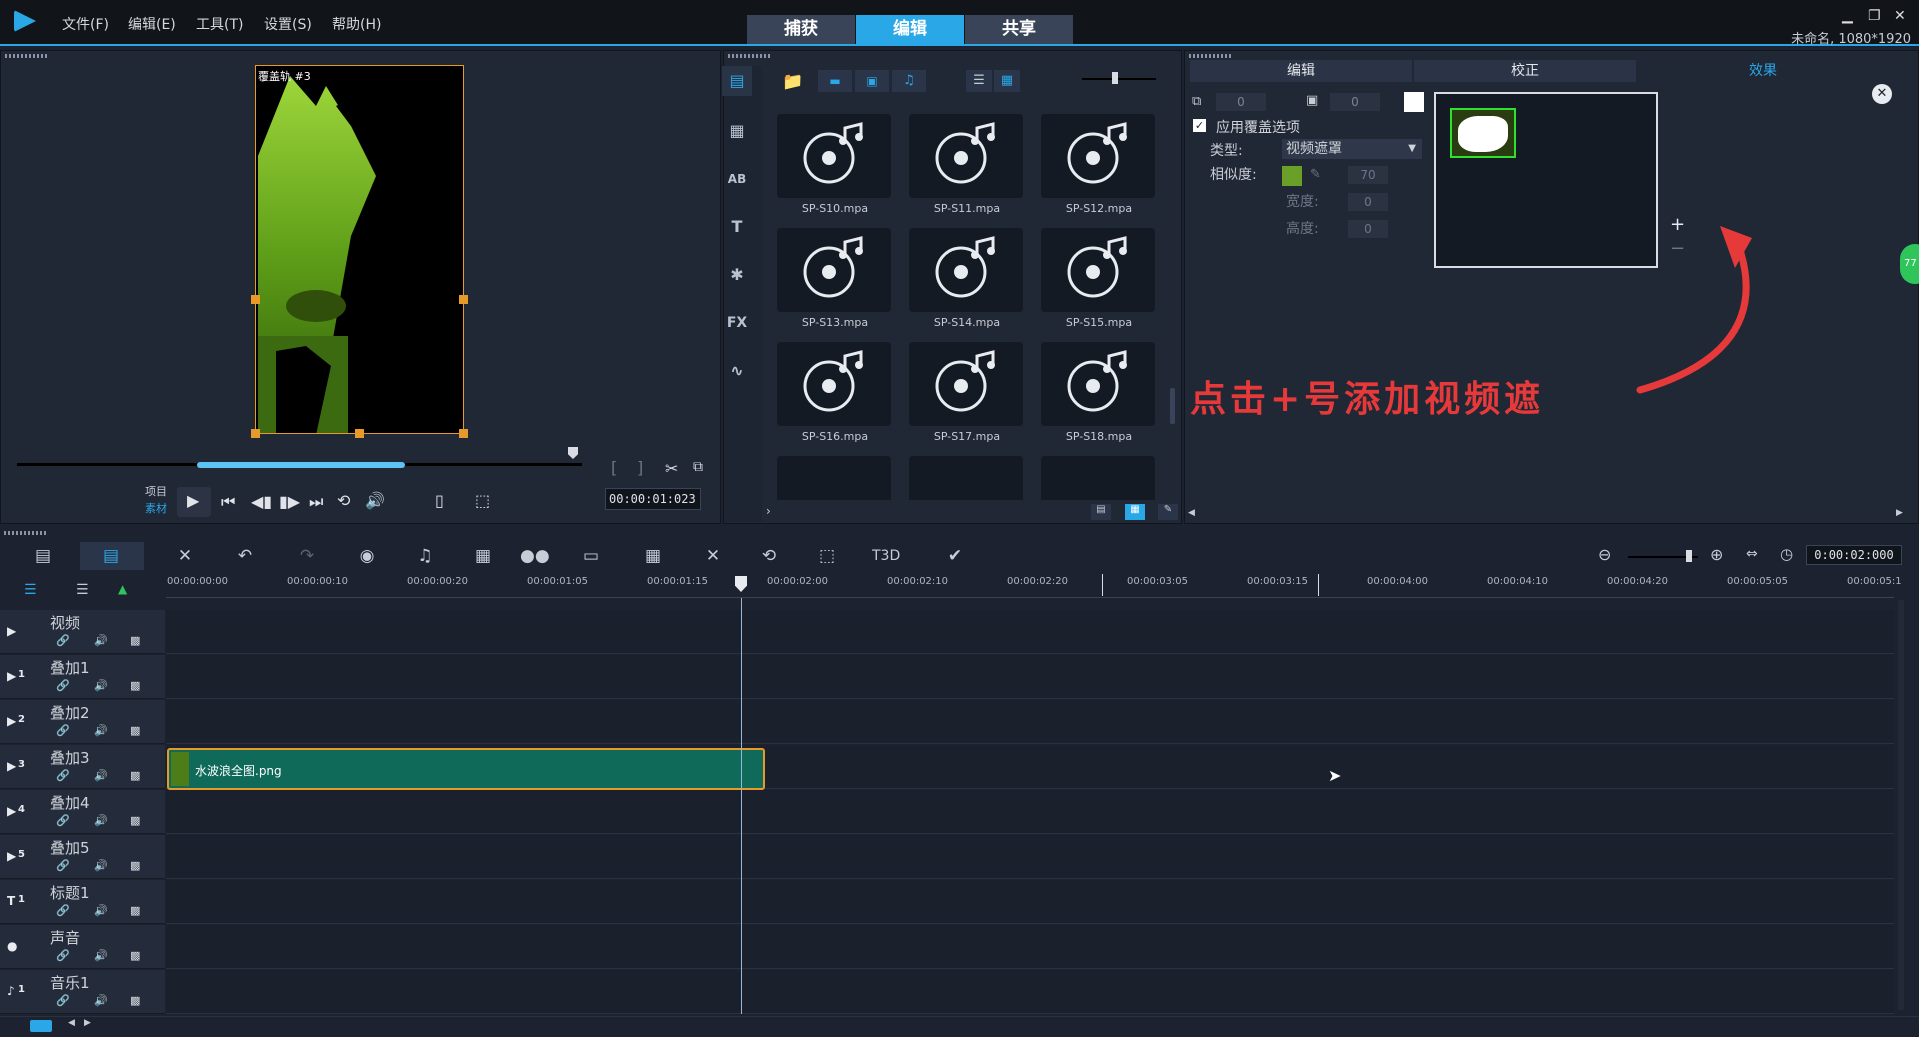  I want to click on resize-mode-icon: ⬚, so click(482, 500).